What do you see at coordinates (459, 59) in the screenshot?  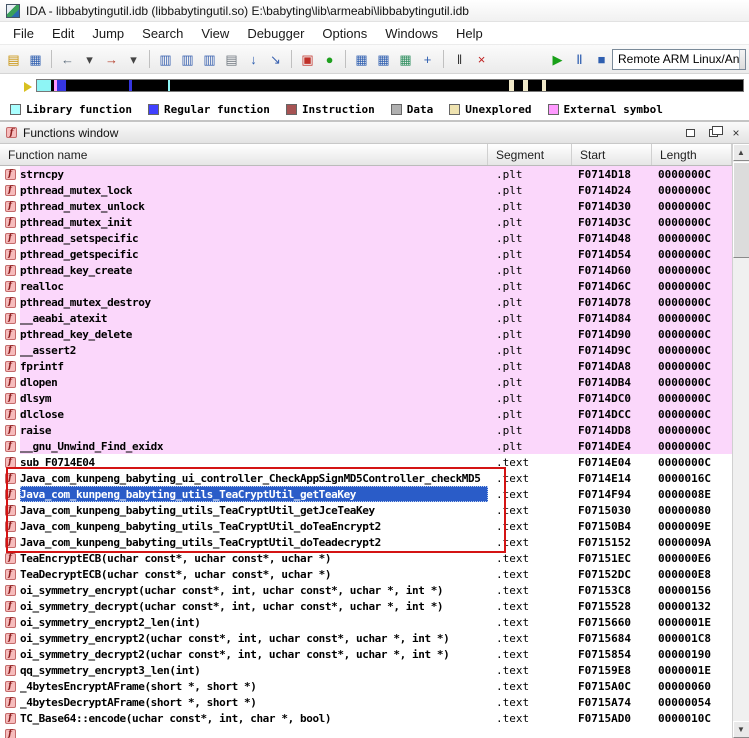 I see `navigator-bars-icon: ‖` at bounding box center [459, 59].